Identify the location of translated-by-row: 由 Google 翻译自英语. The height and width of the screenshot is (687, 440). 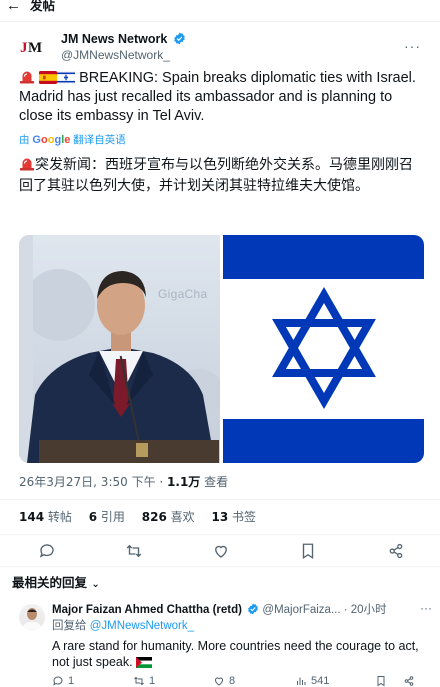
(72, 140).